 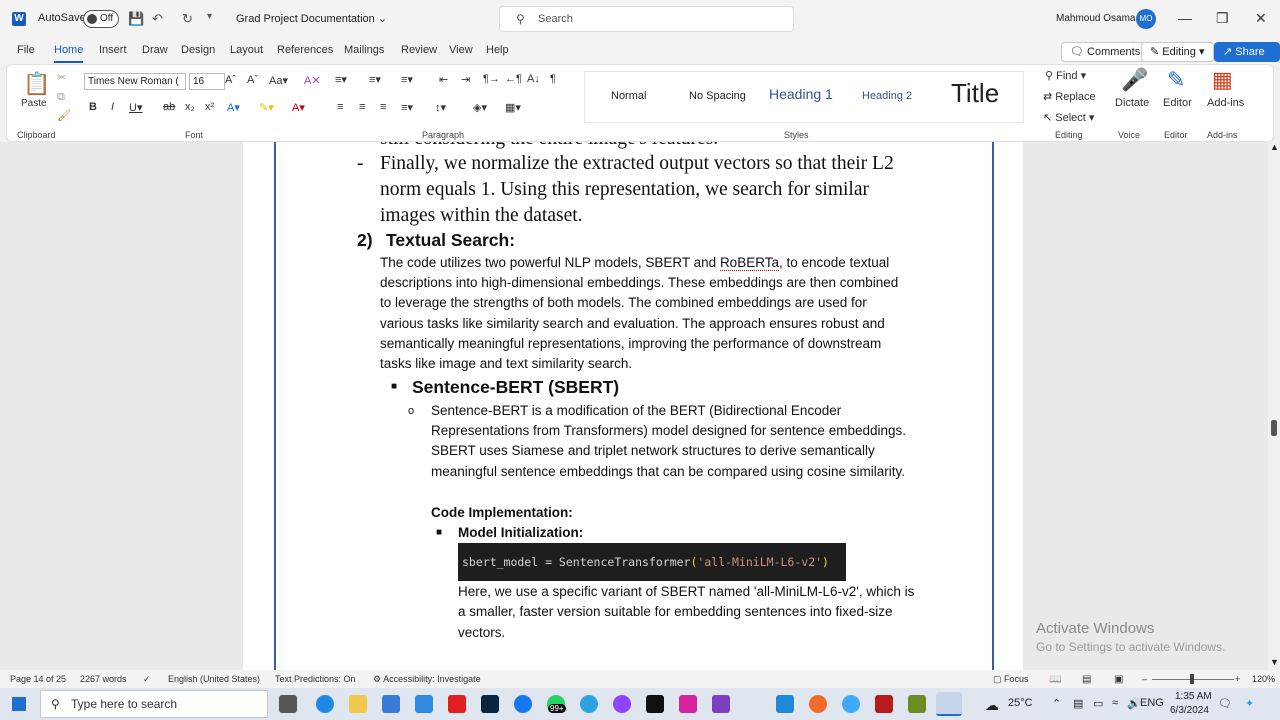 I want to click on autosave-toggle: Off, so click(x=101, y=19).